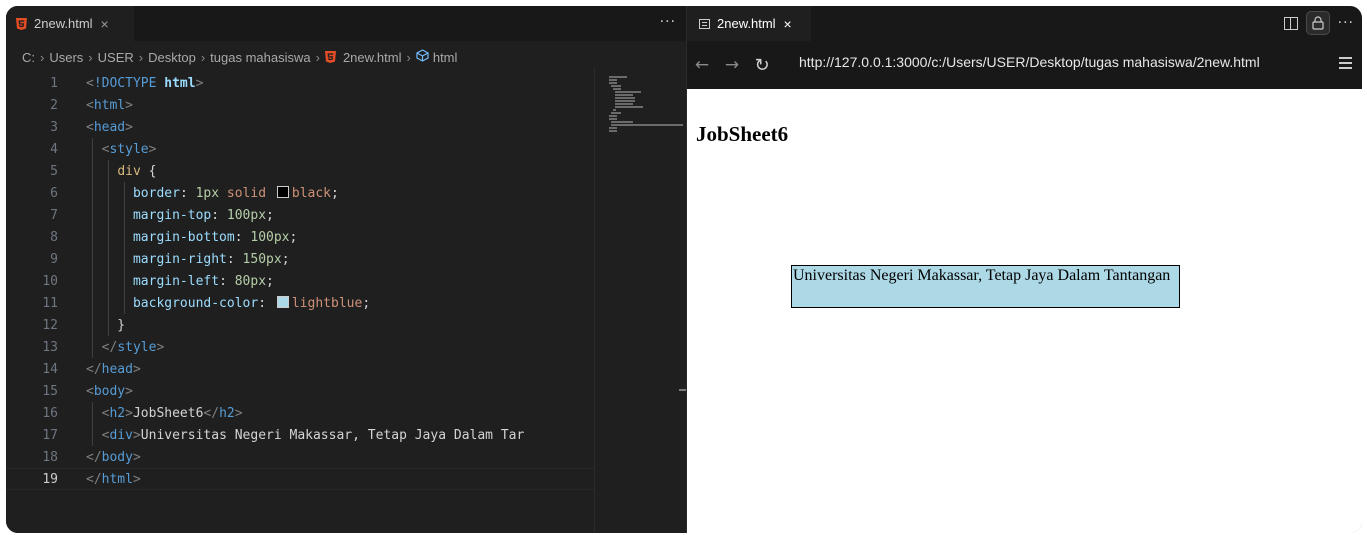  I want to click on line-number: 8, so click(54, 237).